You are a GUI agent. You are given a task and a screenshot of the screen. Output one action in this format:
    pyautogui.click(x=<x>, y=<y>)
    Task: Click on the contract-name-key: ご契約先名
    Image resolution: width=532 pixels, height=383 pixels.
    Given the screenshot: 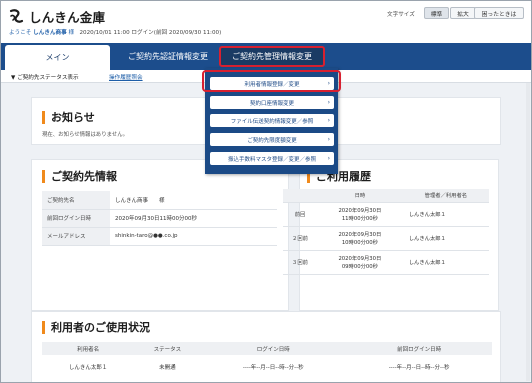 What is the action you would take?
    pyautogui.click(x=76, y=200)
    